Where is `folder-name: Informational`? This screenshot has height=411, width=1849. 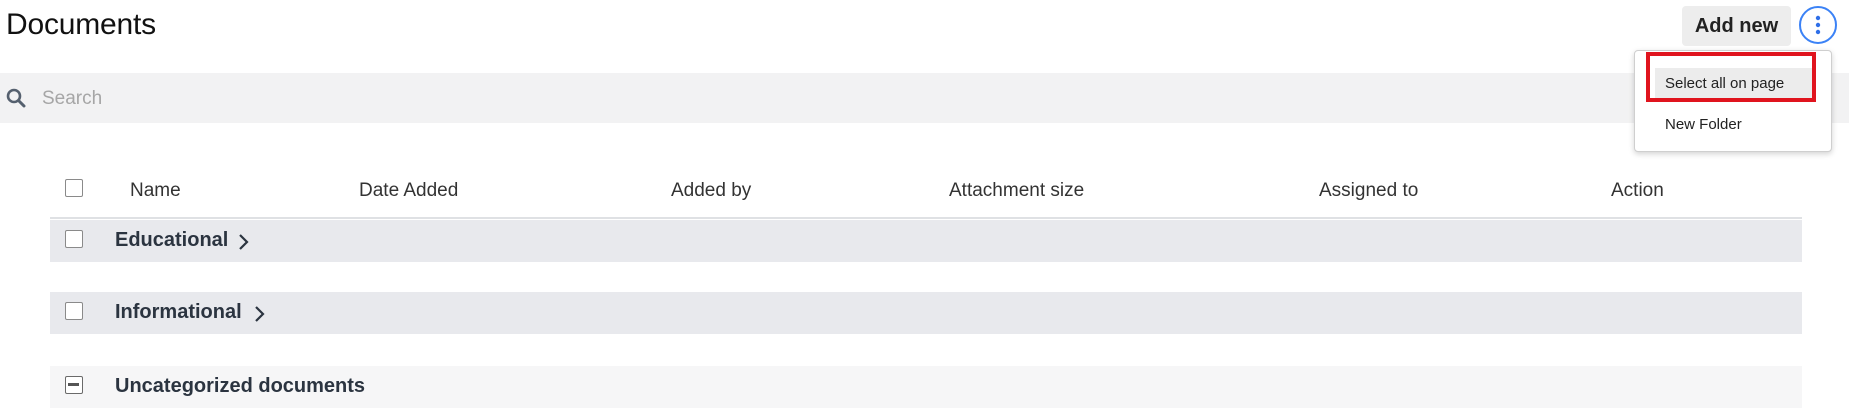 folder-name: Informational is located at coordinates (178, 312).